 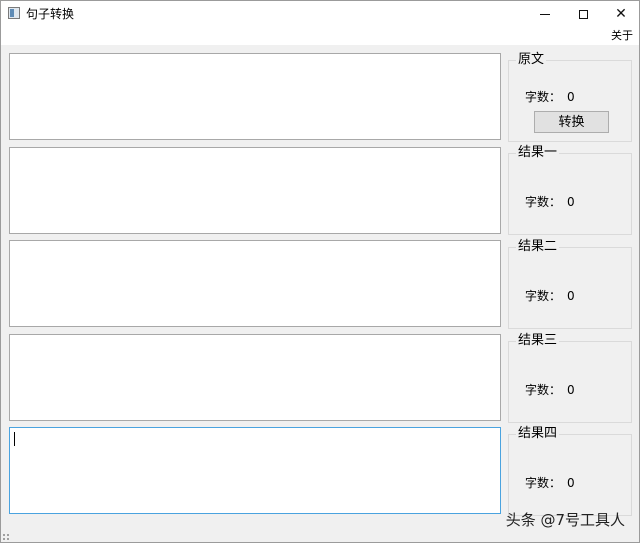 I want to click on result-3-text, so click(x=255, y=377).